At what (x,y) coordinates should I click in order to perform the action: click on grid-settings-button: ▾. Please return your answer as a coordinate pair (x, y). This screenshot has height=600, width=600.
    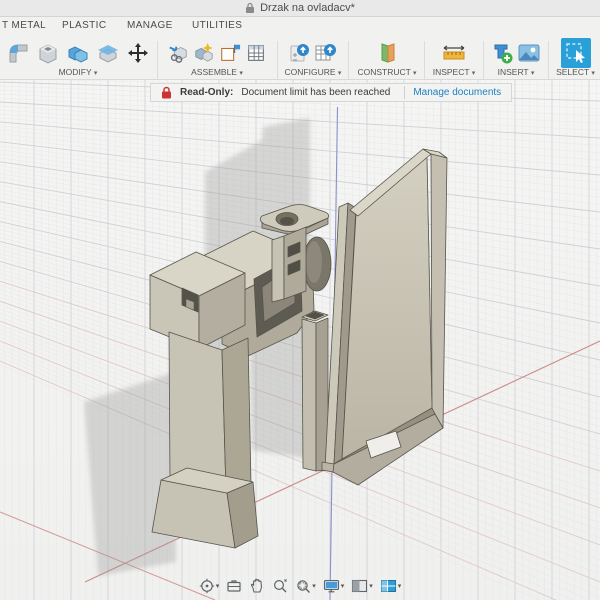
    Looking at the image, I should click on (362, 586).